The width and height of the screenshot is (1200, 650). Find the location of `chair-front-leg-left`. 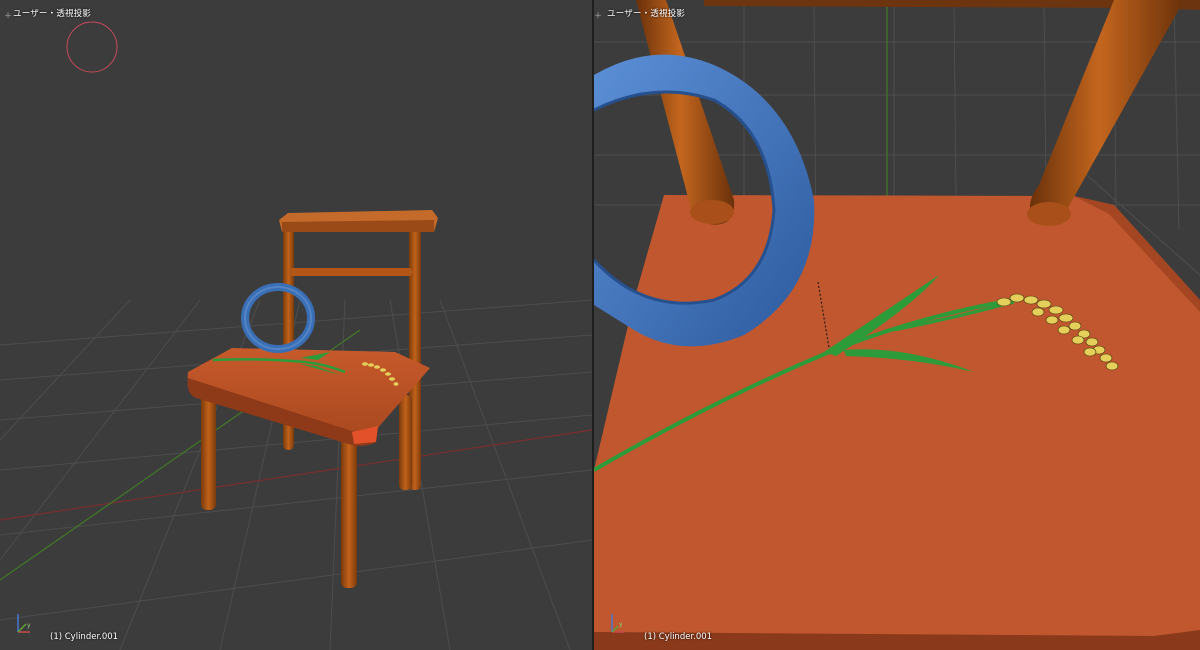

chair-front-leg-left is located at coordinates (208, 450).